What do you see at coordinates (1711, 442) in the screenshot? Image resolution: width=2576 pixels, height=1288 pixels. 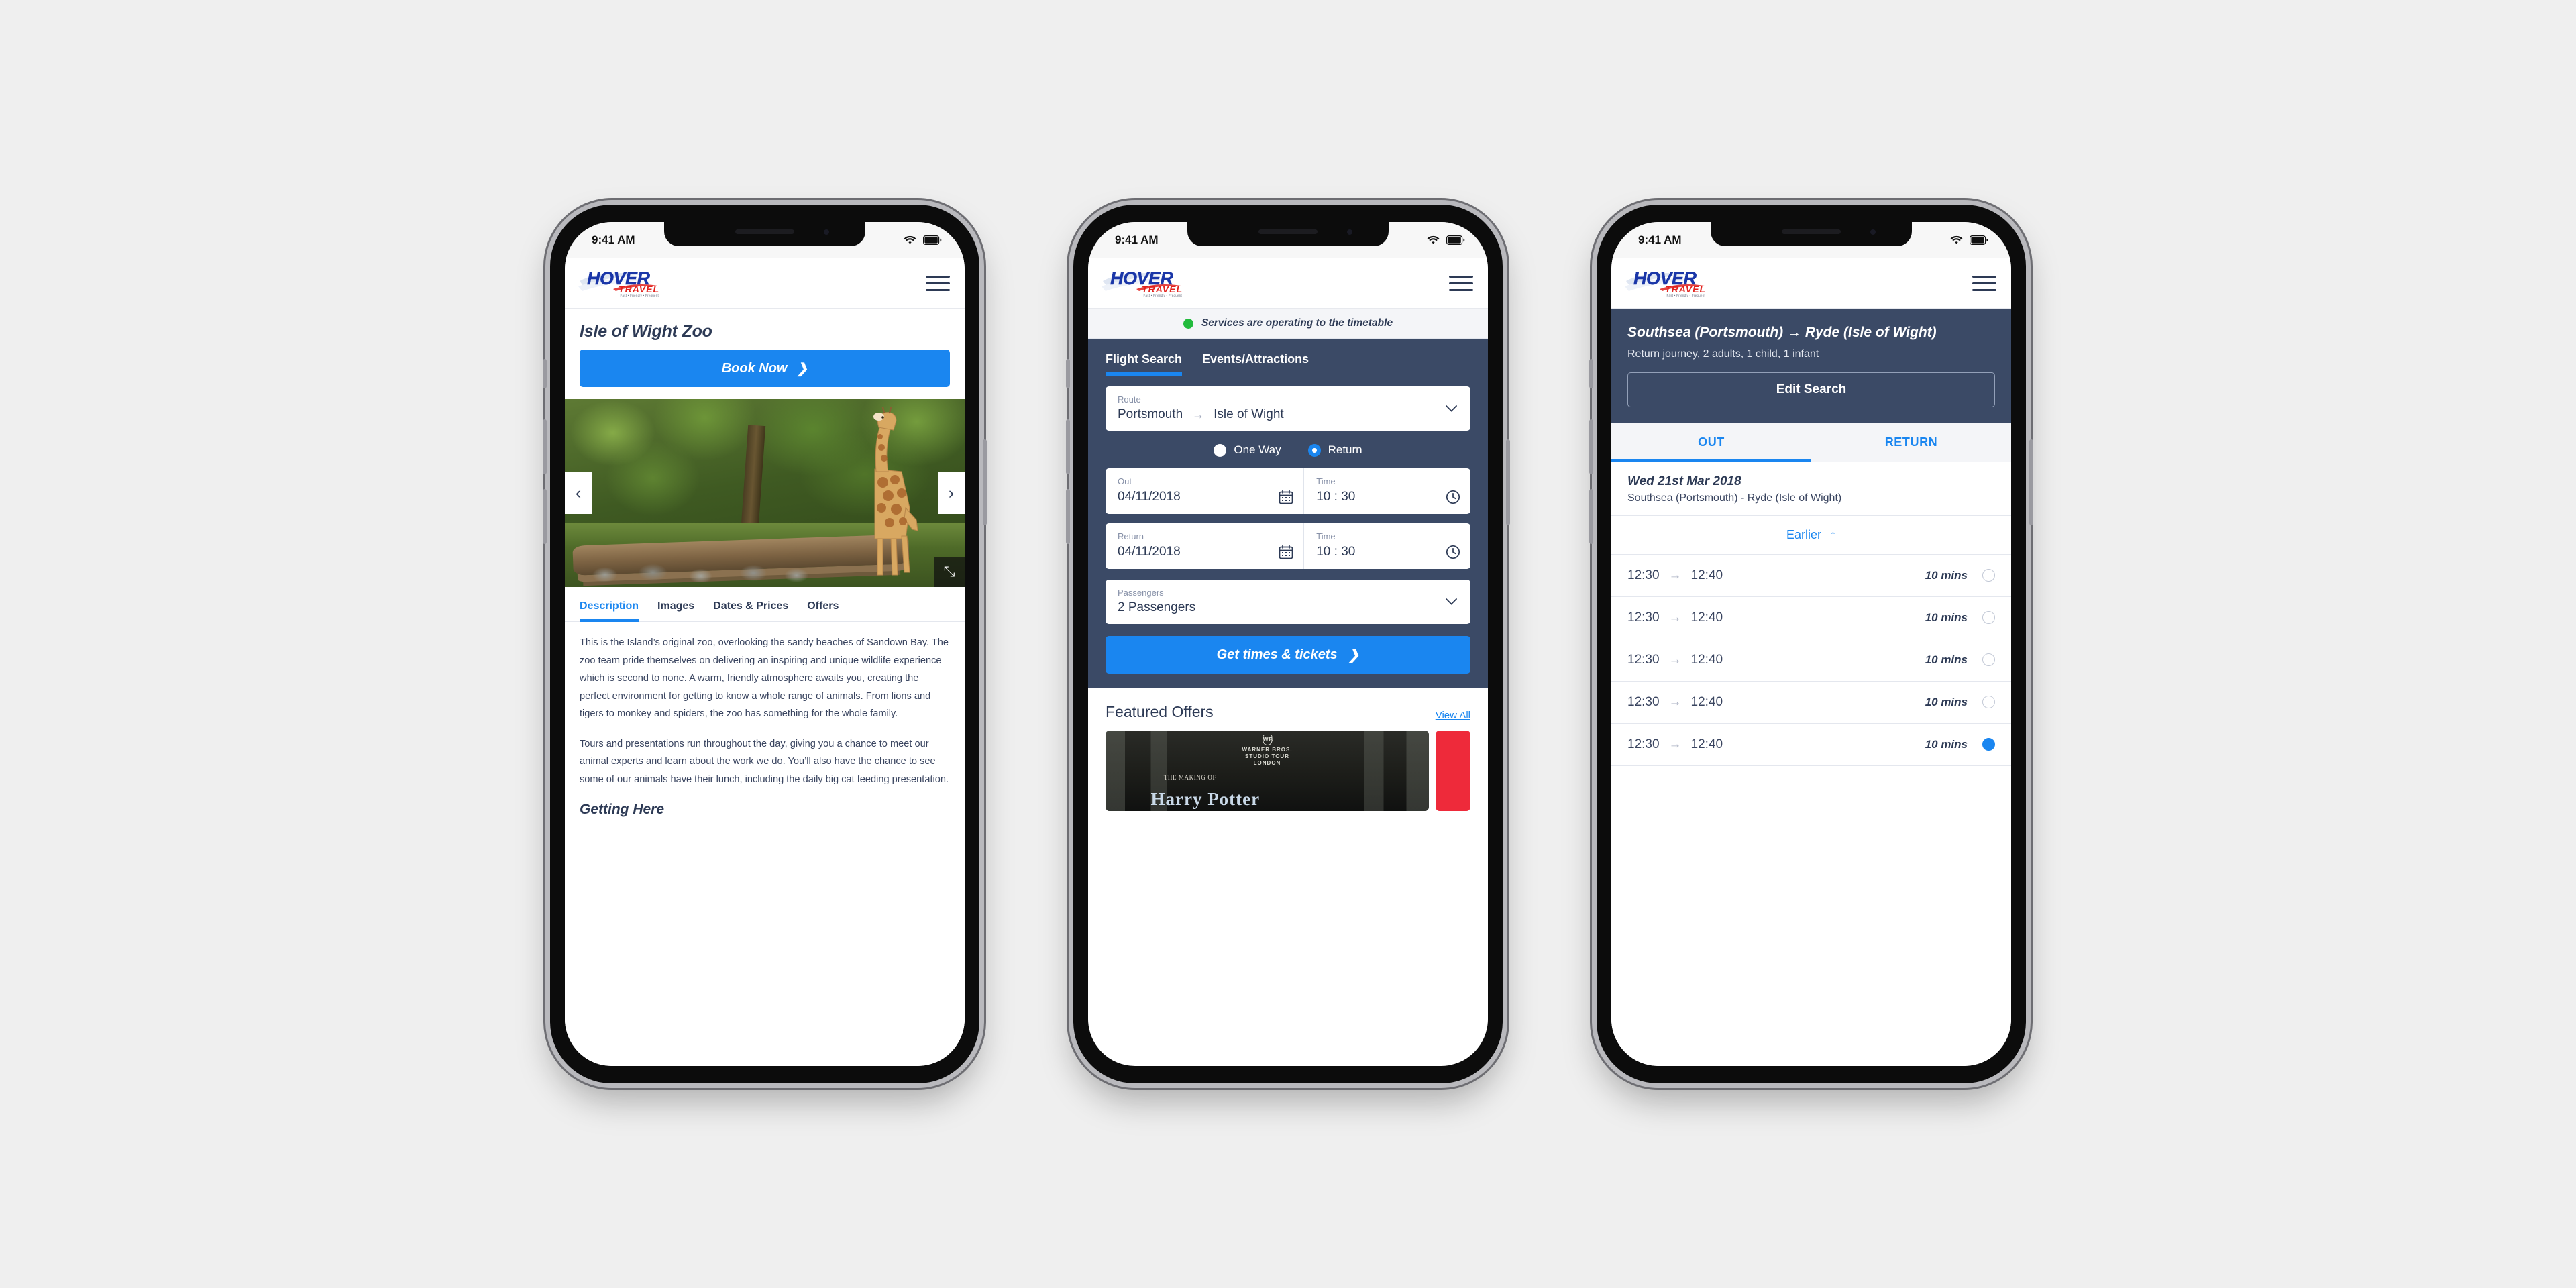 I see `tab-out: OUT` at bounding box center [1711, 442].